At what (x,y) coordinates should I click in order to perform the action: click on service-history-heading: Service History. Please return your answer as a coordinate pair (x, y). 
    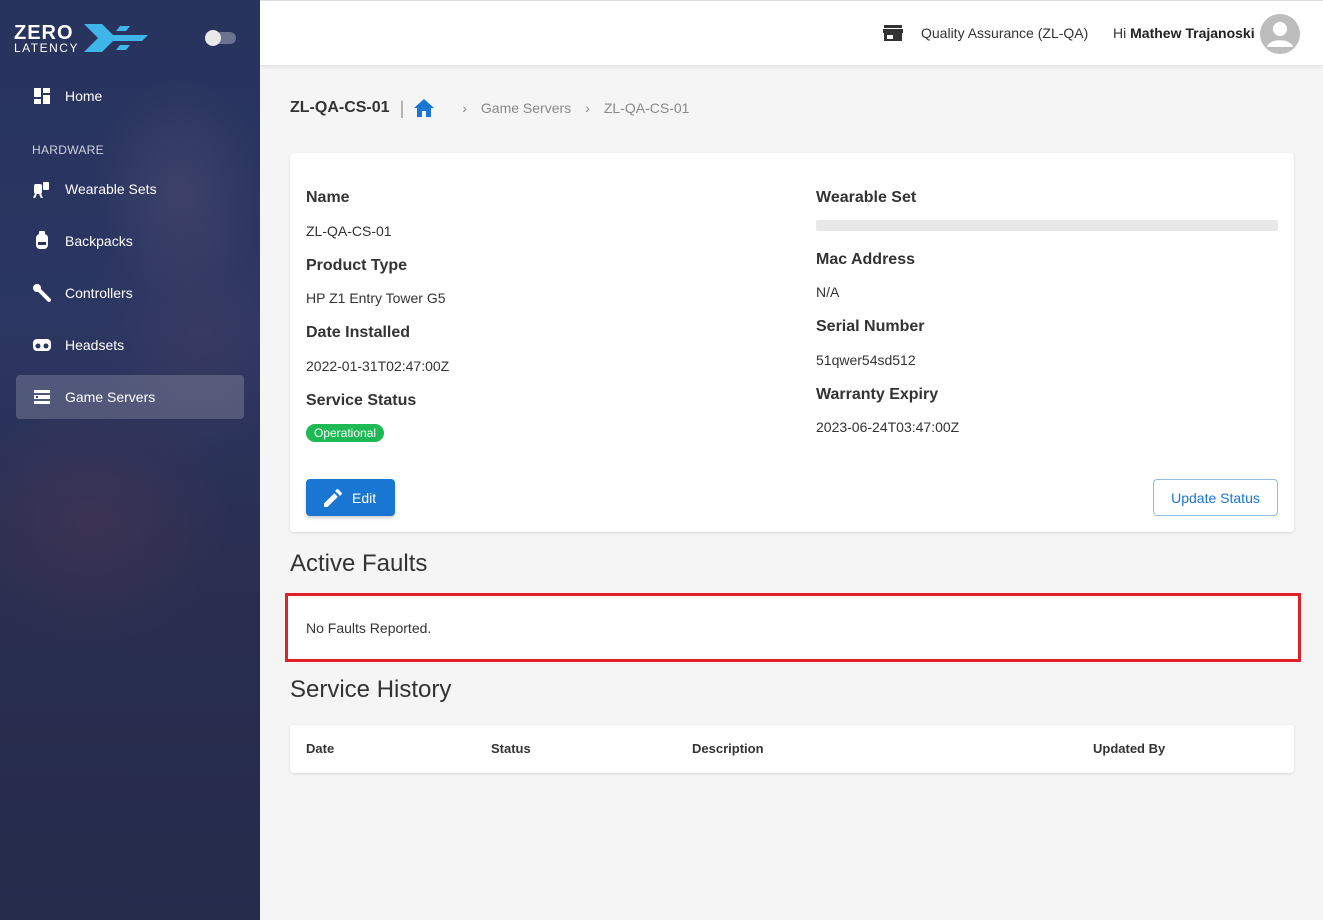
    Looking at the image, I should click on (371, 689).